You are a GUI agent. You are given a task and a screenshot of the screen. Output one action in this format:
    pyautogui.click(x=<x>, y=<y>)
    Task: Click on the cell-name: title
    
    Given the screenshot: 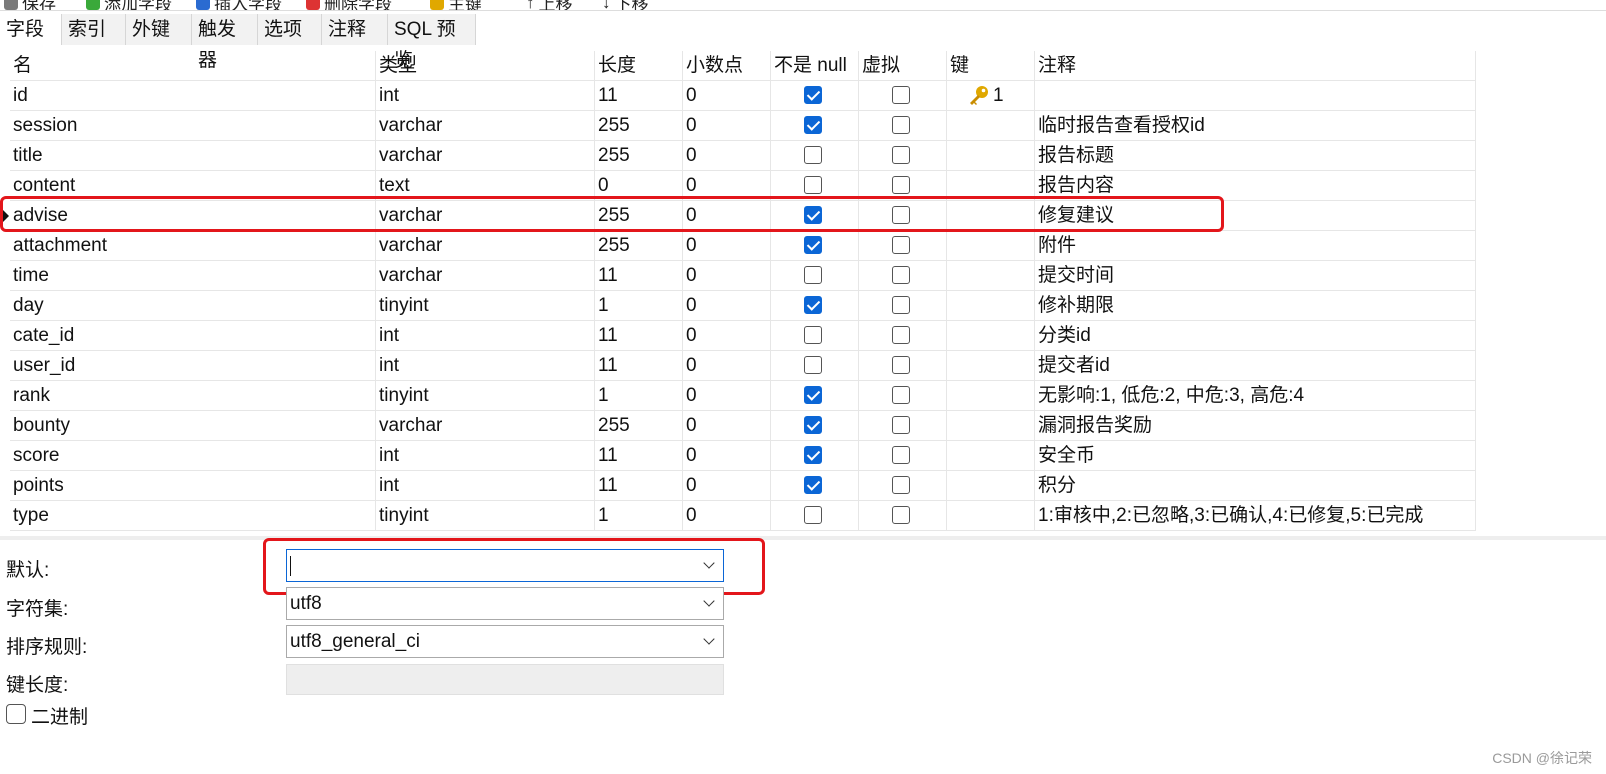 What is the action you would take?
    pyautogui.click(x=193, y=156)
    